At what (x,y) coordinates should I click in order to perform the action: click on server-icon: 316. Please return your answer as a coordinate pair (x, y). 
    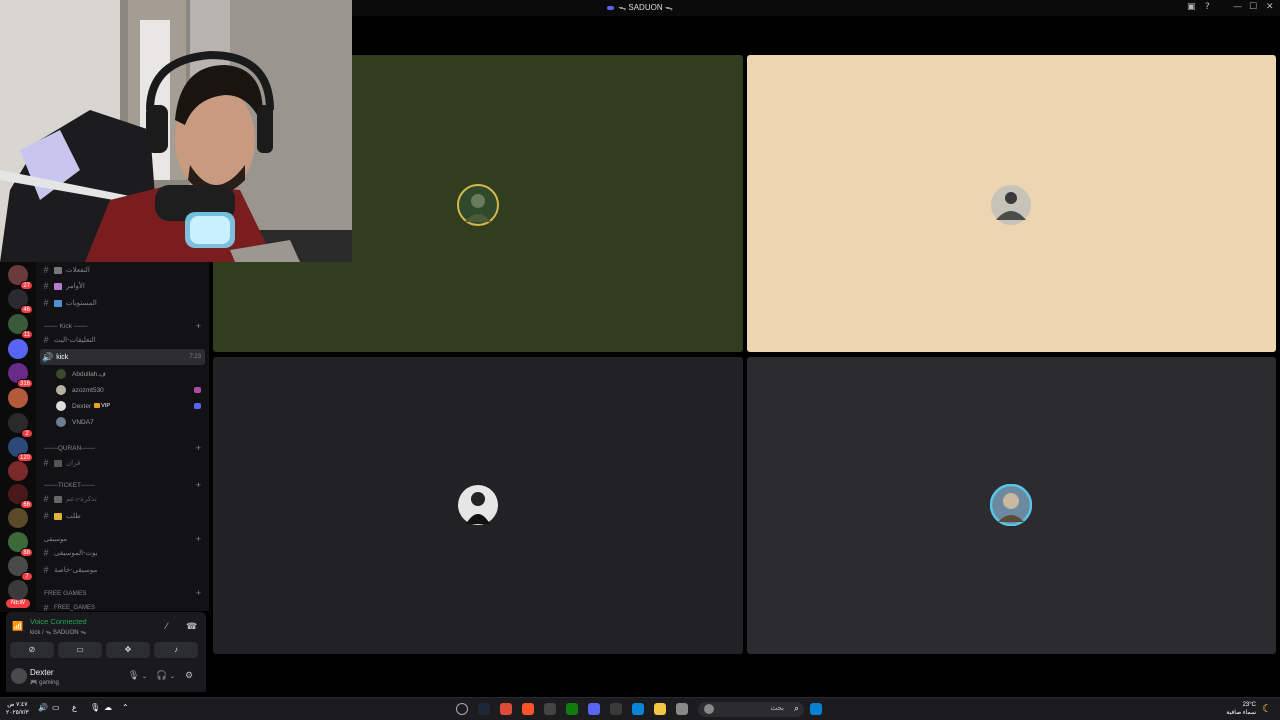
    Looking at the image, I should click on (20, 375).